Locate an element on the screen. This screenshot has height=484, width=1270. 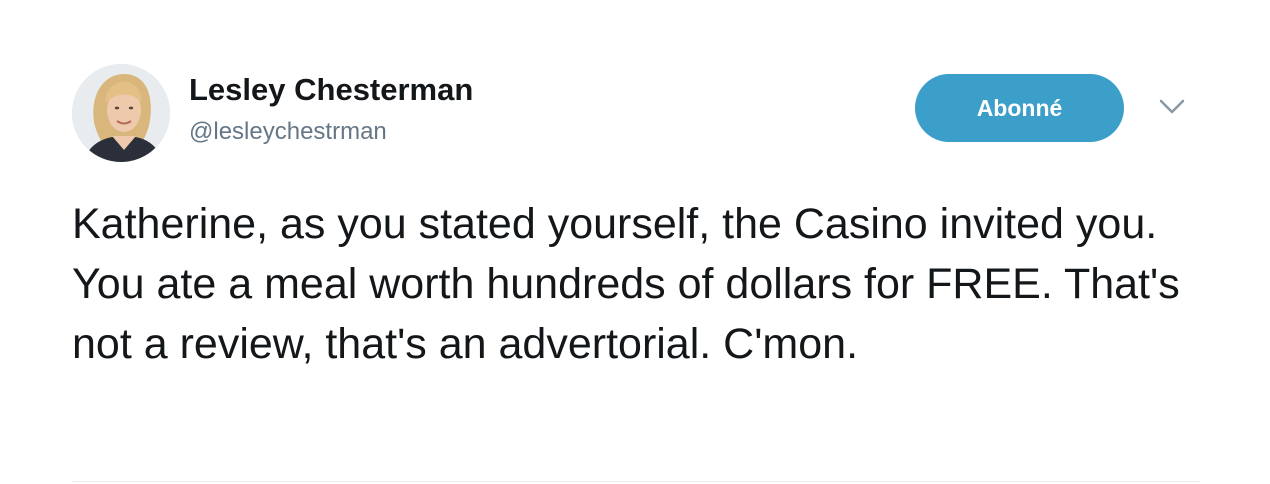
following-button: Abonné is located at coordinates (1019, 108).